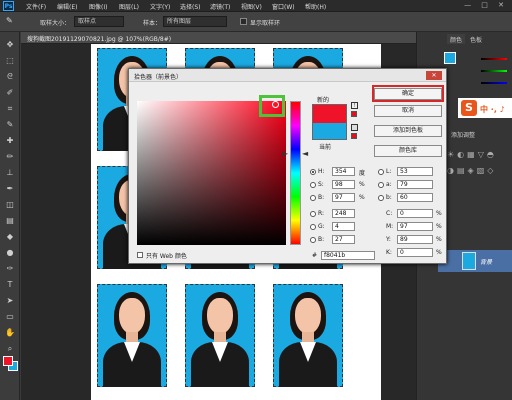 The height and width of the screenshot is (400, 512). Describe the element at coordinates (486, 5) in the screenshot. I see `window-controls: — □ ✕` at that location.